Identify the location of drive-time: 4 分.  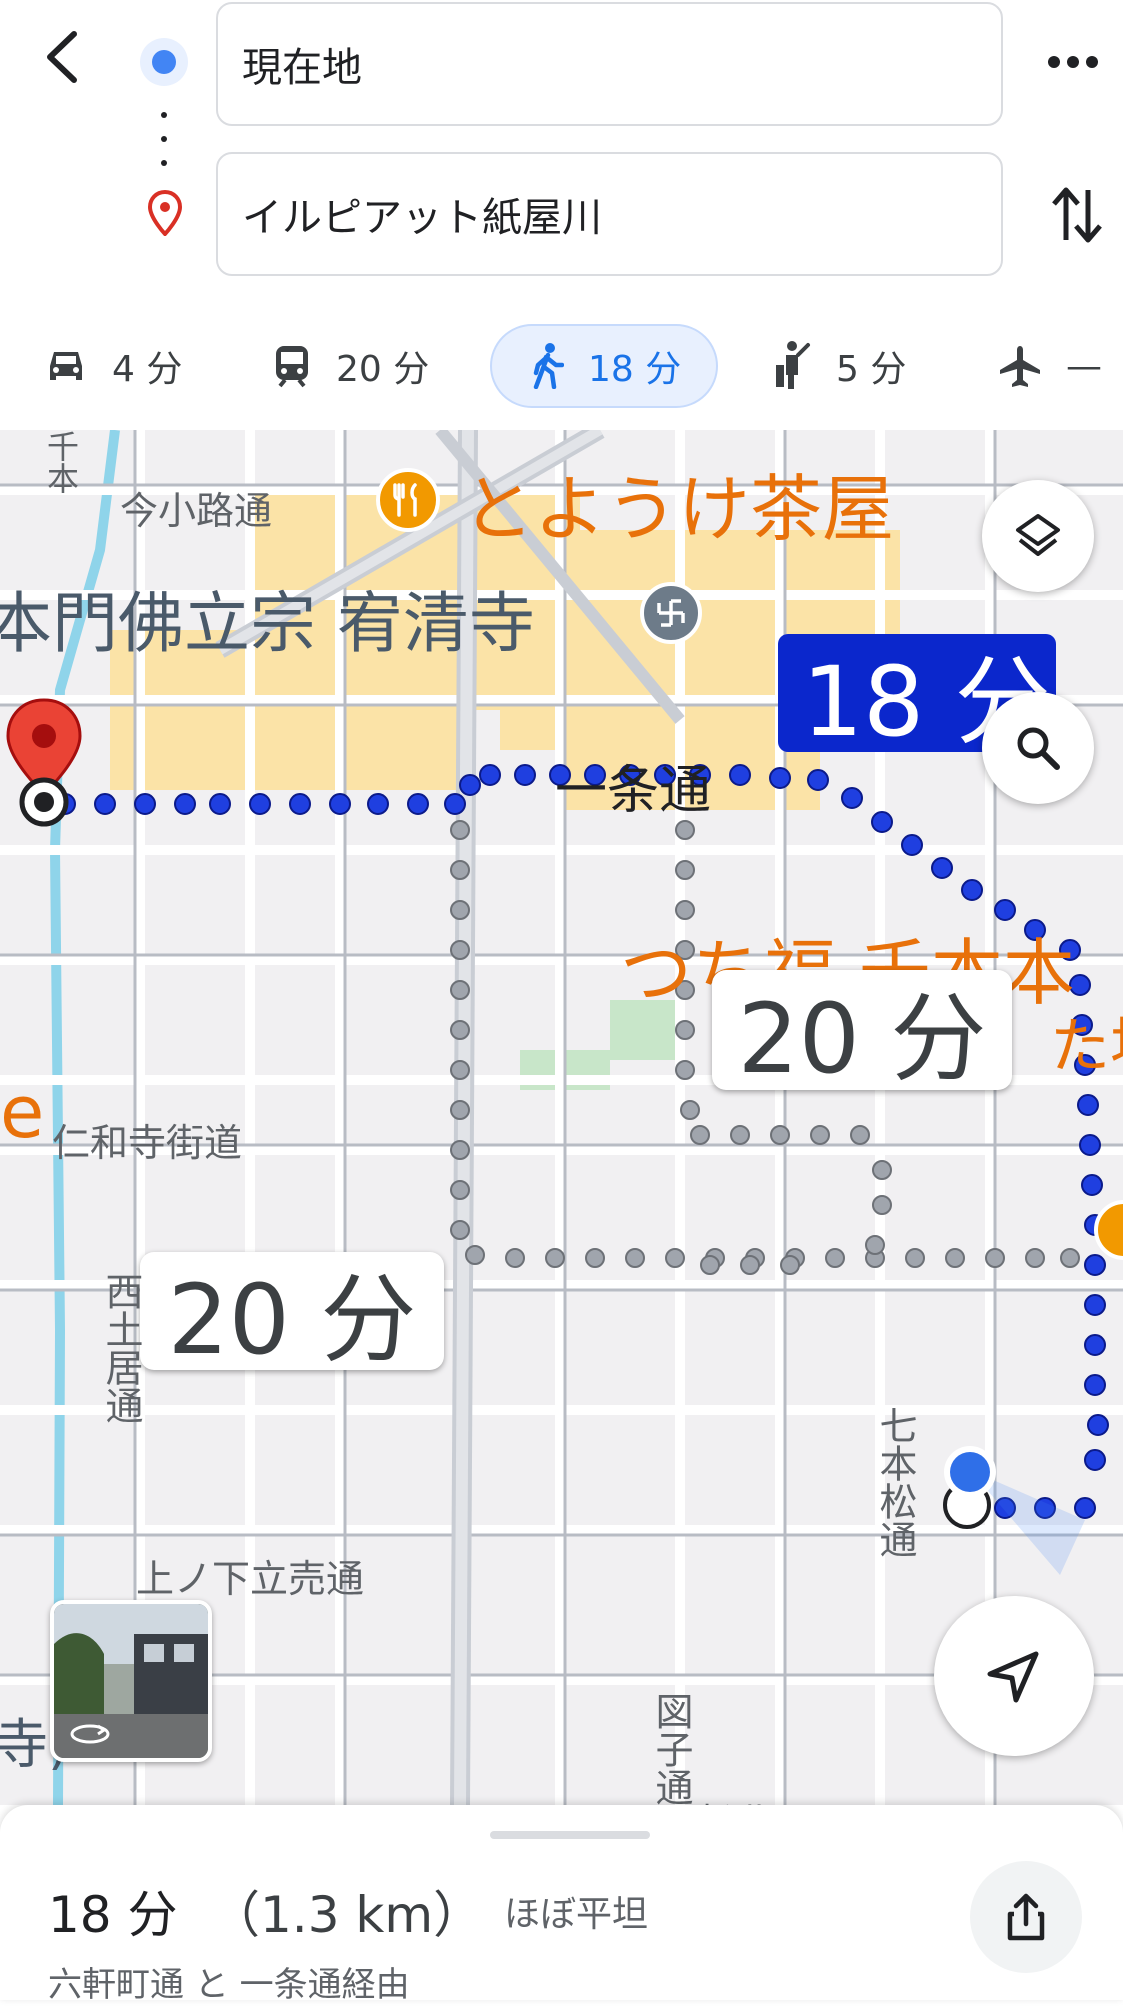
(147, 369).